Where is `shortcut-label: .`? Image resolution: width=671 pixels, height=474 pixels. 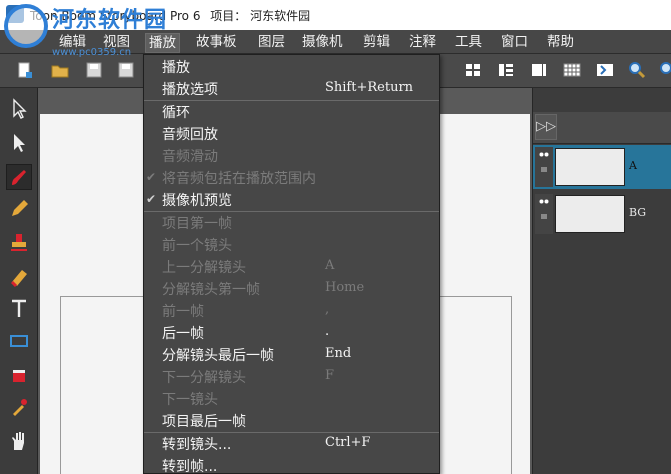
shortcut-label: . is located at coordinates (327, 331).